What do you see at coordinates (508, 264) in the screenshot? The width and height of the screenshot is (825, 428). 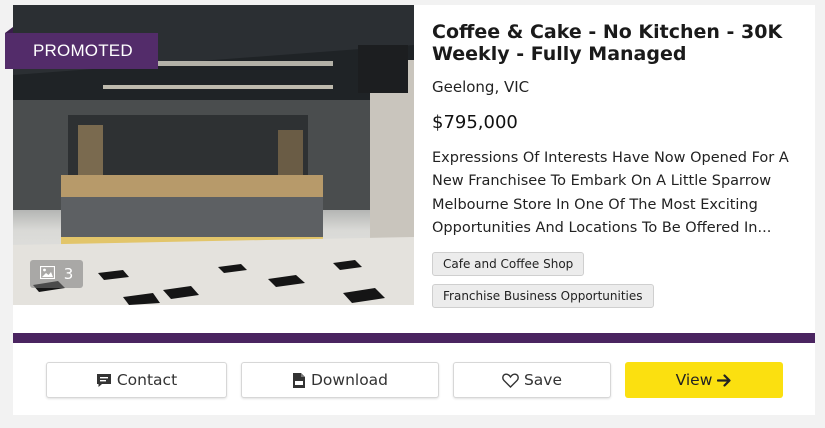 I see `tag-cafe-coffee-shop: Cafe and Coffee Shop` at bounding box center [508, 264].